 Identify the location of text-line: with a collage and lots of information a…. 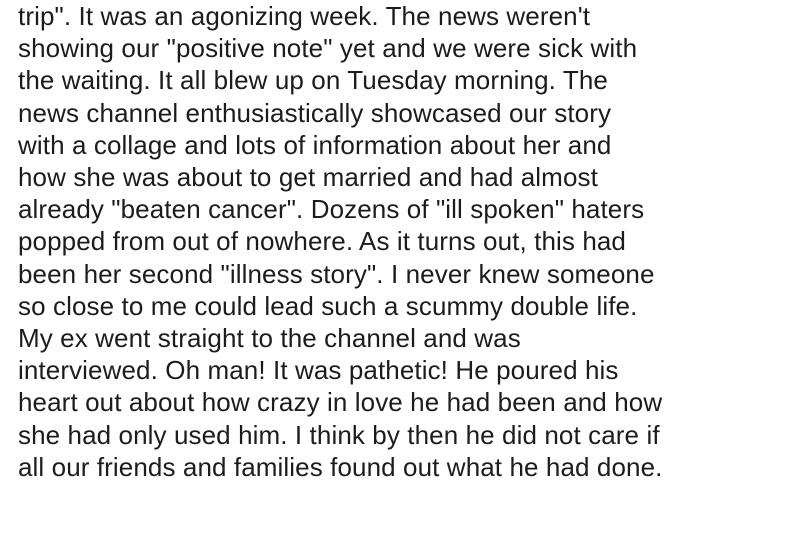
(315, 144).